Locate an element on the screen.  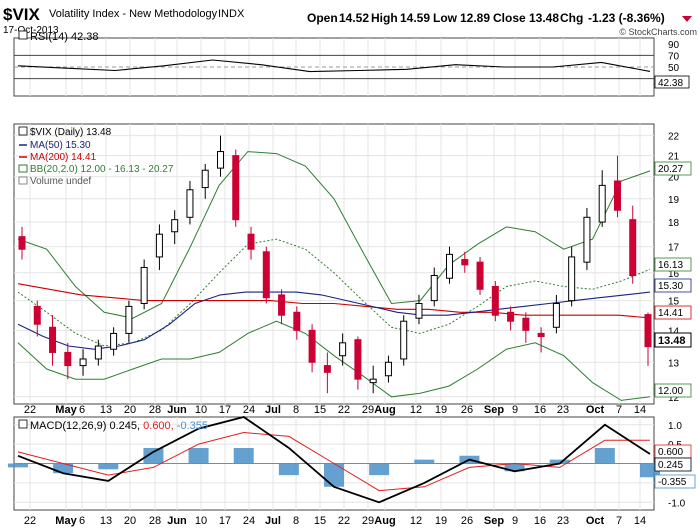
date-axis-bottom-label-6: Jun is located at coordinates (177, 521).